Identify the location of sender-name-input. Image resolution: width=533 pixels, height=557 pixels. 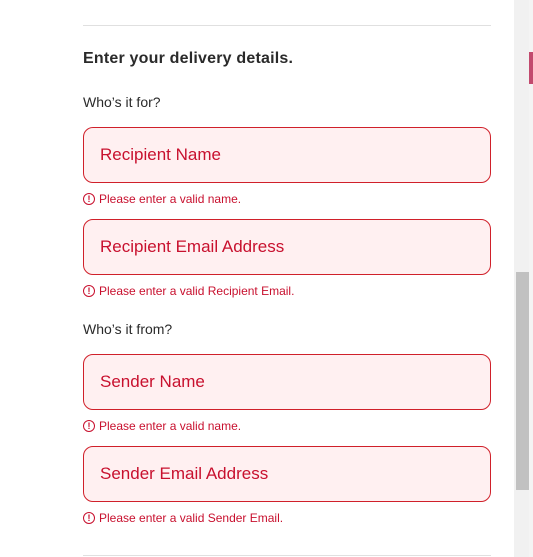
(295, 382).